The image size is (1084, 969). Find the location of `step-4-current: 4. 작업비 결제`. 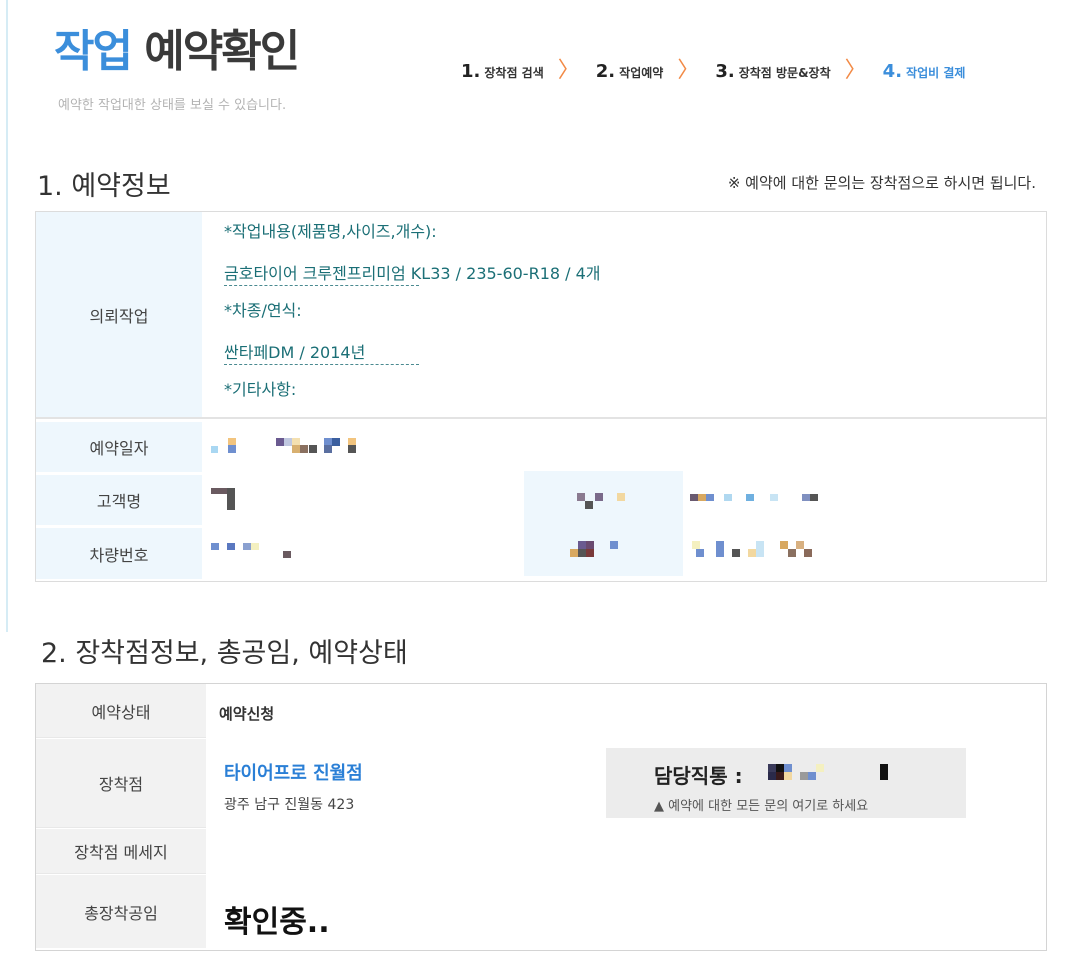

step-4-current: 4. 작업비 결제 is located at coordinates (924, 71).